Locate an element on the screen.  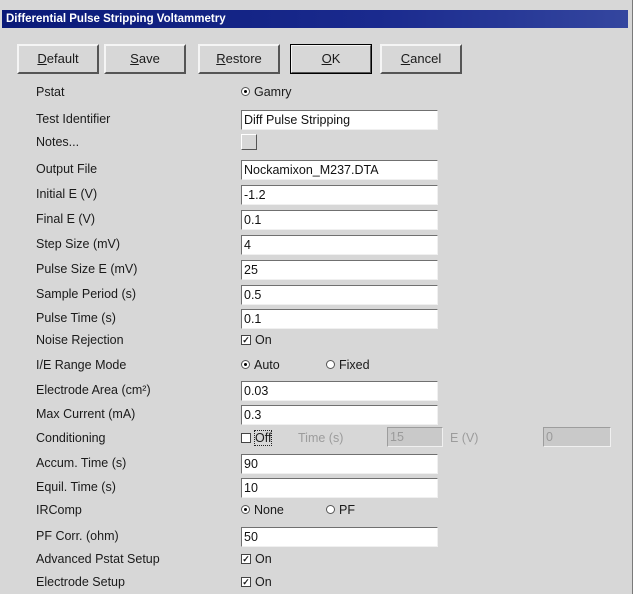
initial-e-label: Initial E (V) is located at coordinates (67, 194).